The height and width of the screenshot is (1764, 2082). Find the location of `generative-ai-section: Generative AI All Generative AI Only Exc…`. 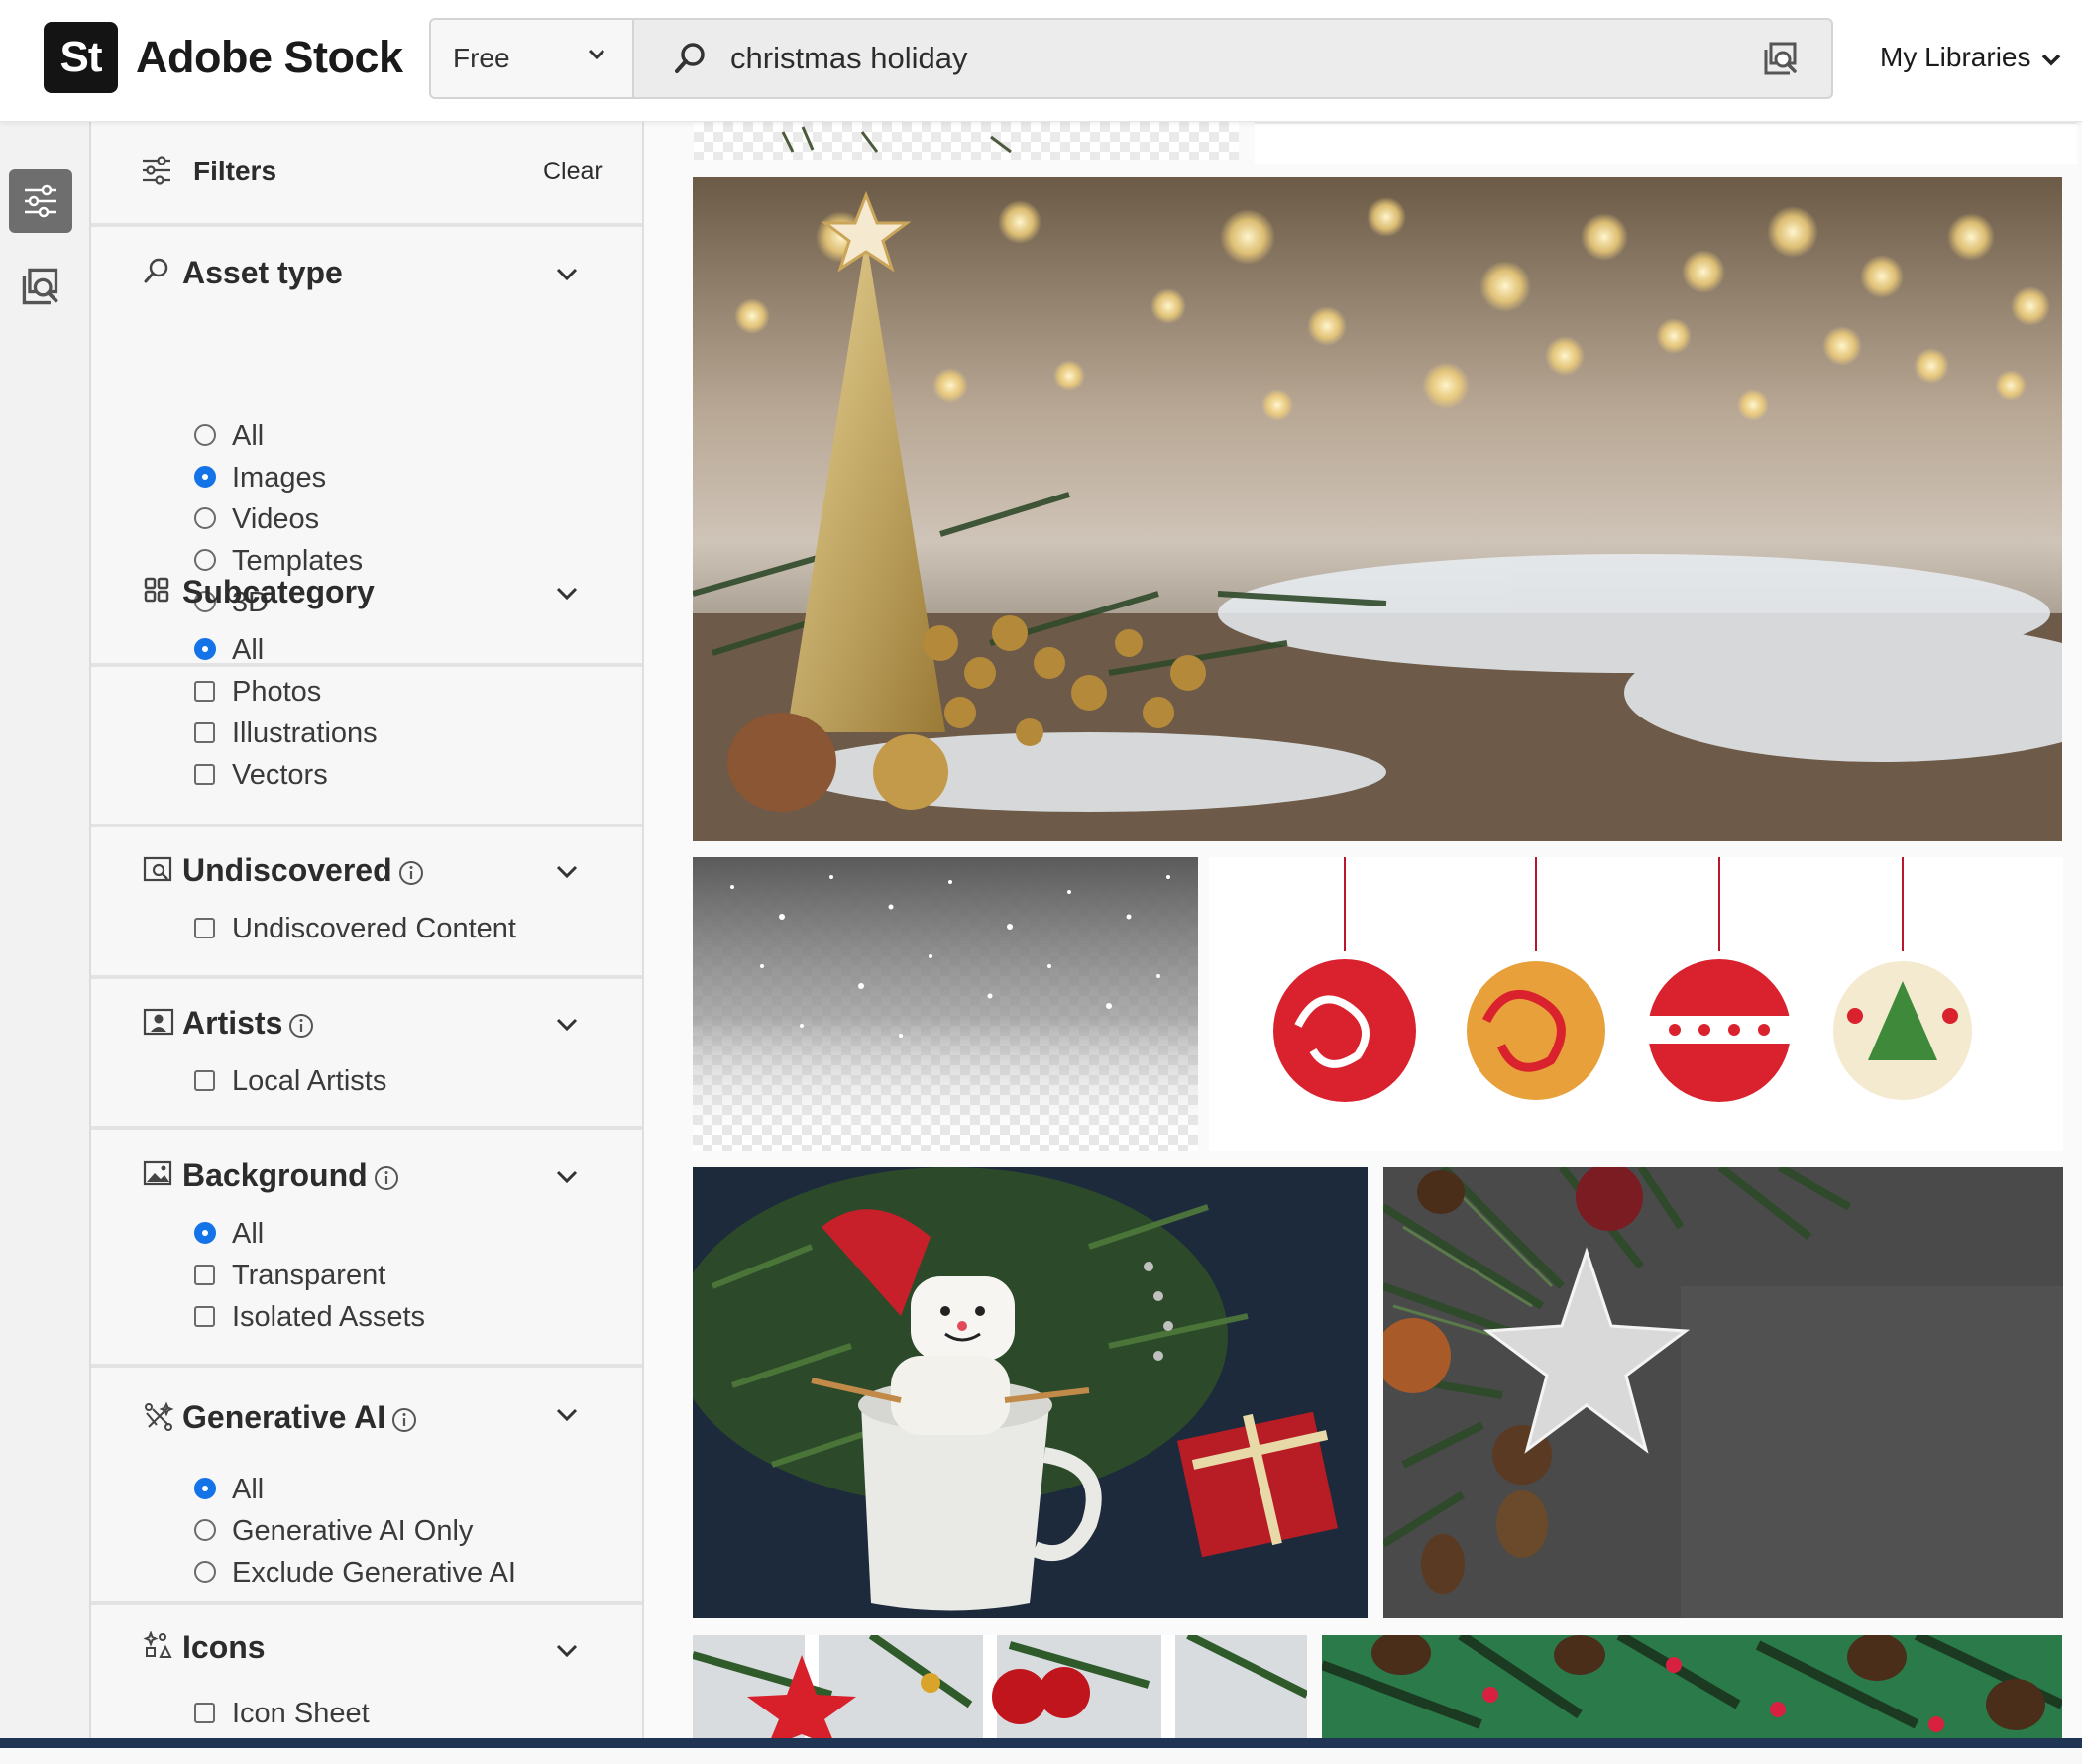

generative-ai-section: Generative AI All Generative AI Only Exc… is located at coordinates (366, 1485).